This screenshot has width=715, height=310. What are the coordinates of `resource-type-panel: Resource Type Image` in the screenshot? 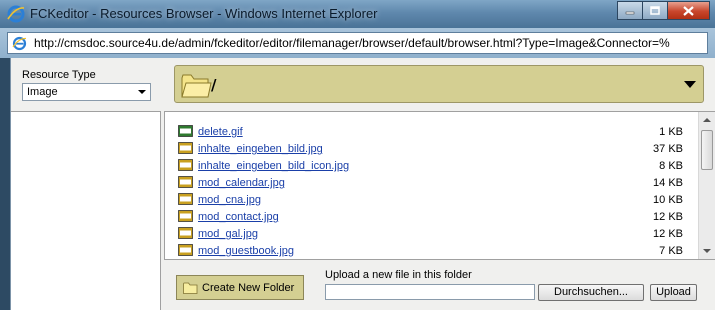 It's located at (86, 83).